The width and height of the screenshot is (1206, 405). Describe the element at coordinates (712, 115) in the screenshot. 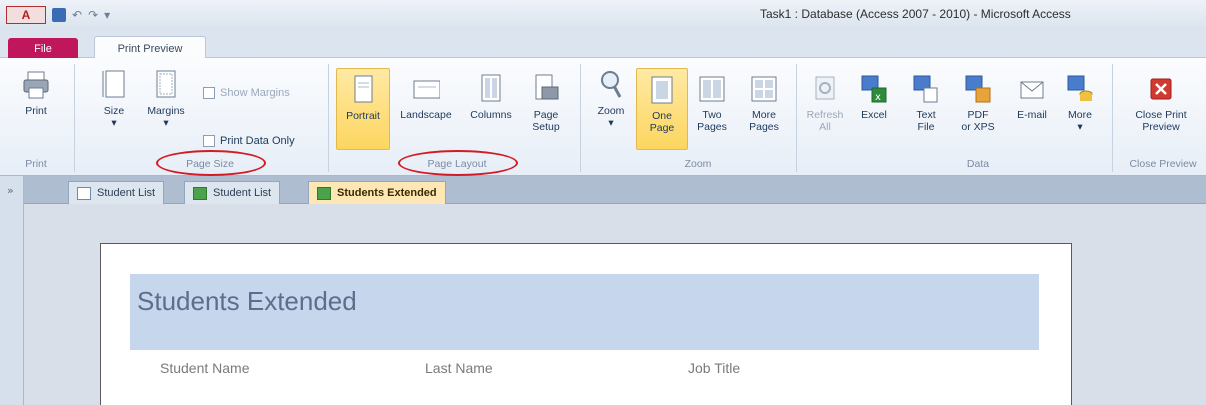

I see `two-pages-label-1: Two` at that location.